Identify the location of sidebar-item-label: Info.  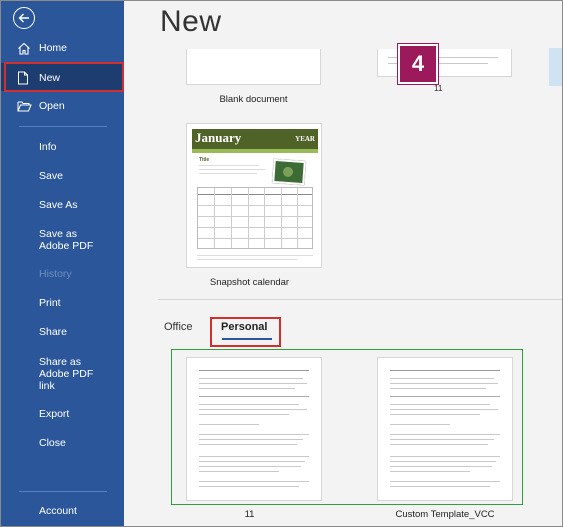
(48, 147).